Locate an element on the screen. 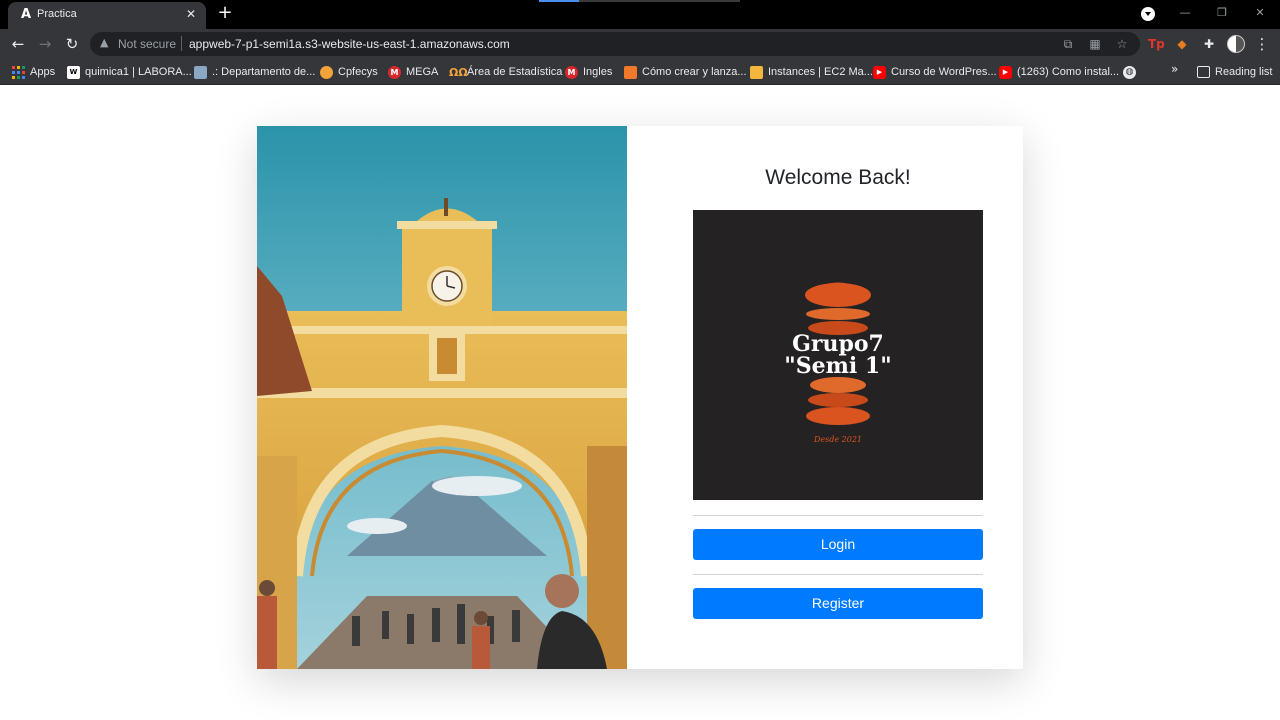  maximize-icon: ❐ is located at coordinates (1222, 13).